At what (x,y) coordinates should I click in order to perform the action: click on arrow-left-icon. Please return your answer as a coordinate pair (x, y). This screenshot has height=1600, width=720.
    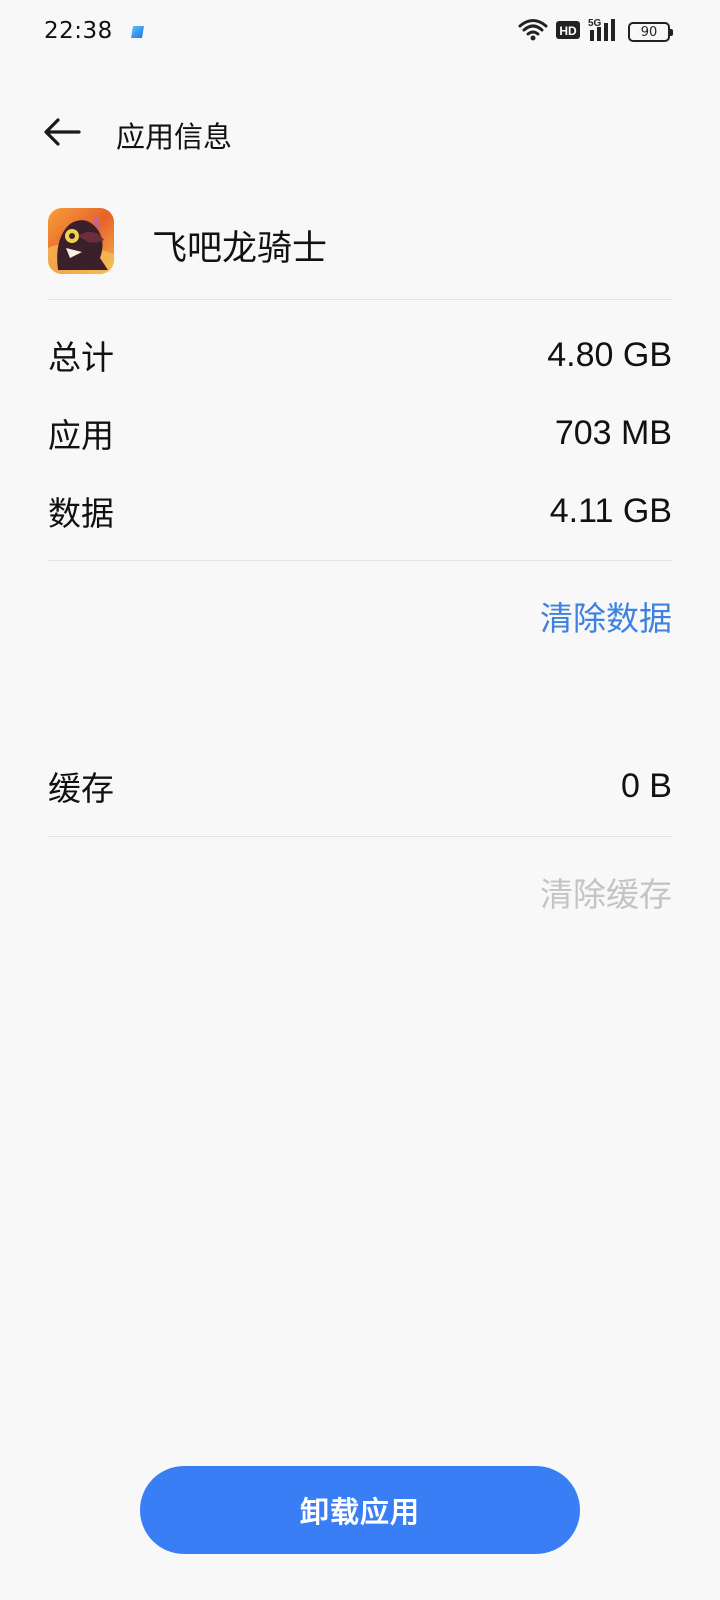
    Looking at the image, I should click on (62, 134).